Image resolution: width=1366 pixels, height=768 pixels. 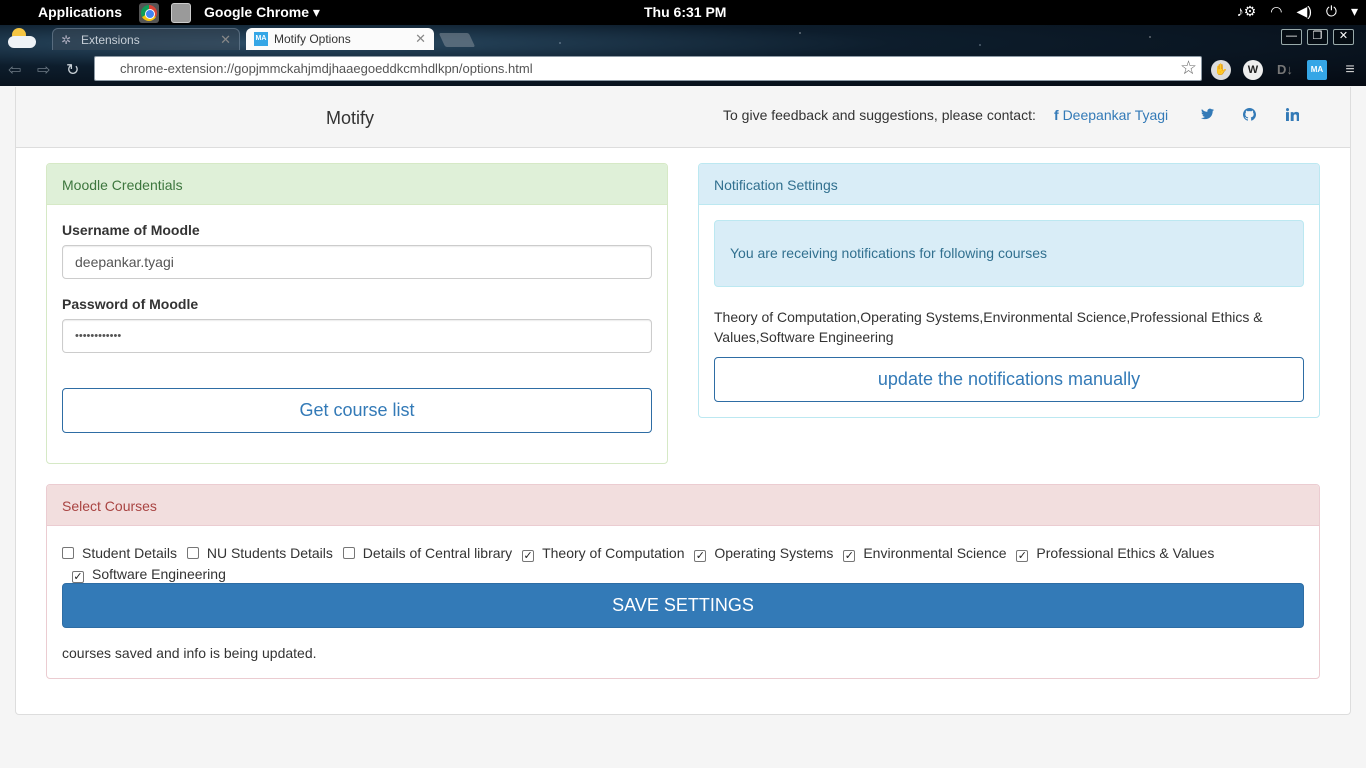 I want to click on clock: Thu 6:31 PM, so click(x=685, y=12).